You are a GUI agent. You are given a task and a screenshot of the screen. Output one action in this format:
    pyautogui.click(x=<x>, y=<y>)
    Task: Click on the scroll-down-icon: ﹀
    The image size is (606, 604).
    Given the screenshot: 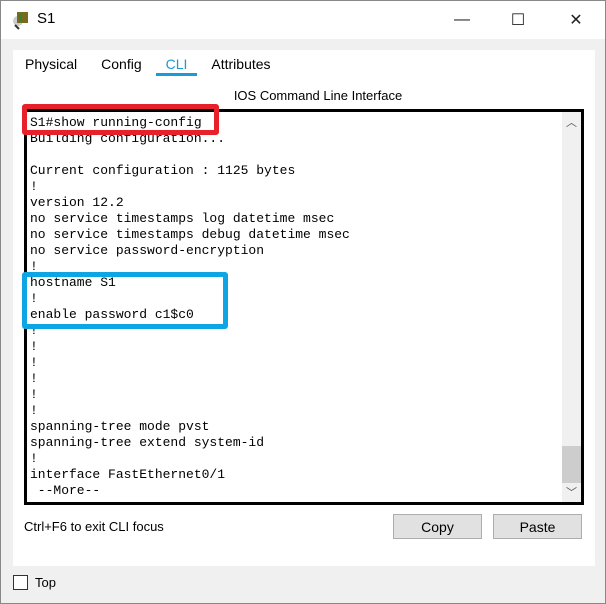 What is the action you would take?
    pyautogui.click(x=571, y=493)
    